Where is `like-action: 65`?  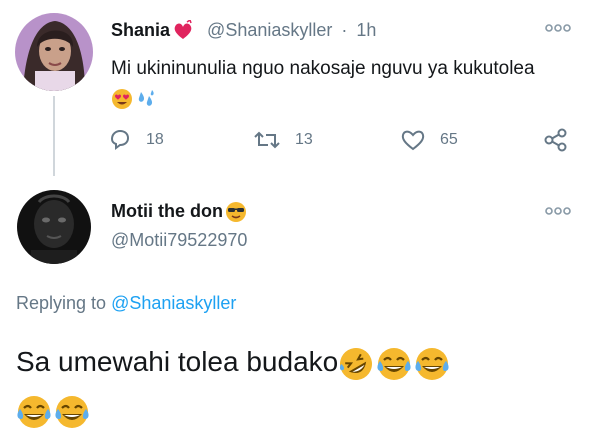
like-action: 65 is located at coordinates (429, 140).